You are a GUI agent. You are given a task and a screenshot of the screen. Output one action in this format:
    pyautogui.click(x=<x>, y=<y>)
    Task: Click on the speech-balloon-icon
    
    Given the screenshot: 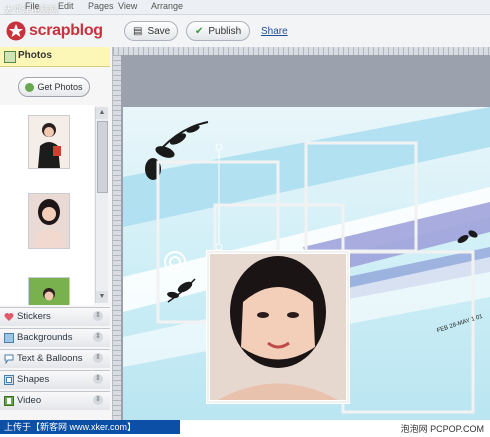 What is the action you would take?
    pyautogui.click(x=9, y=359)
    